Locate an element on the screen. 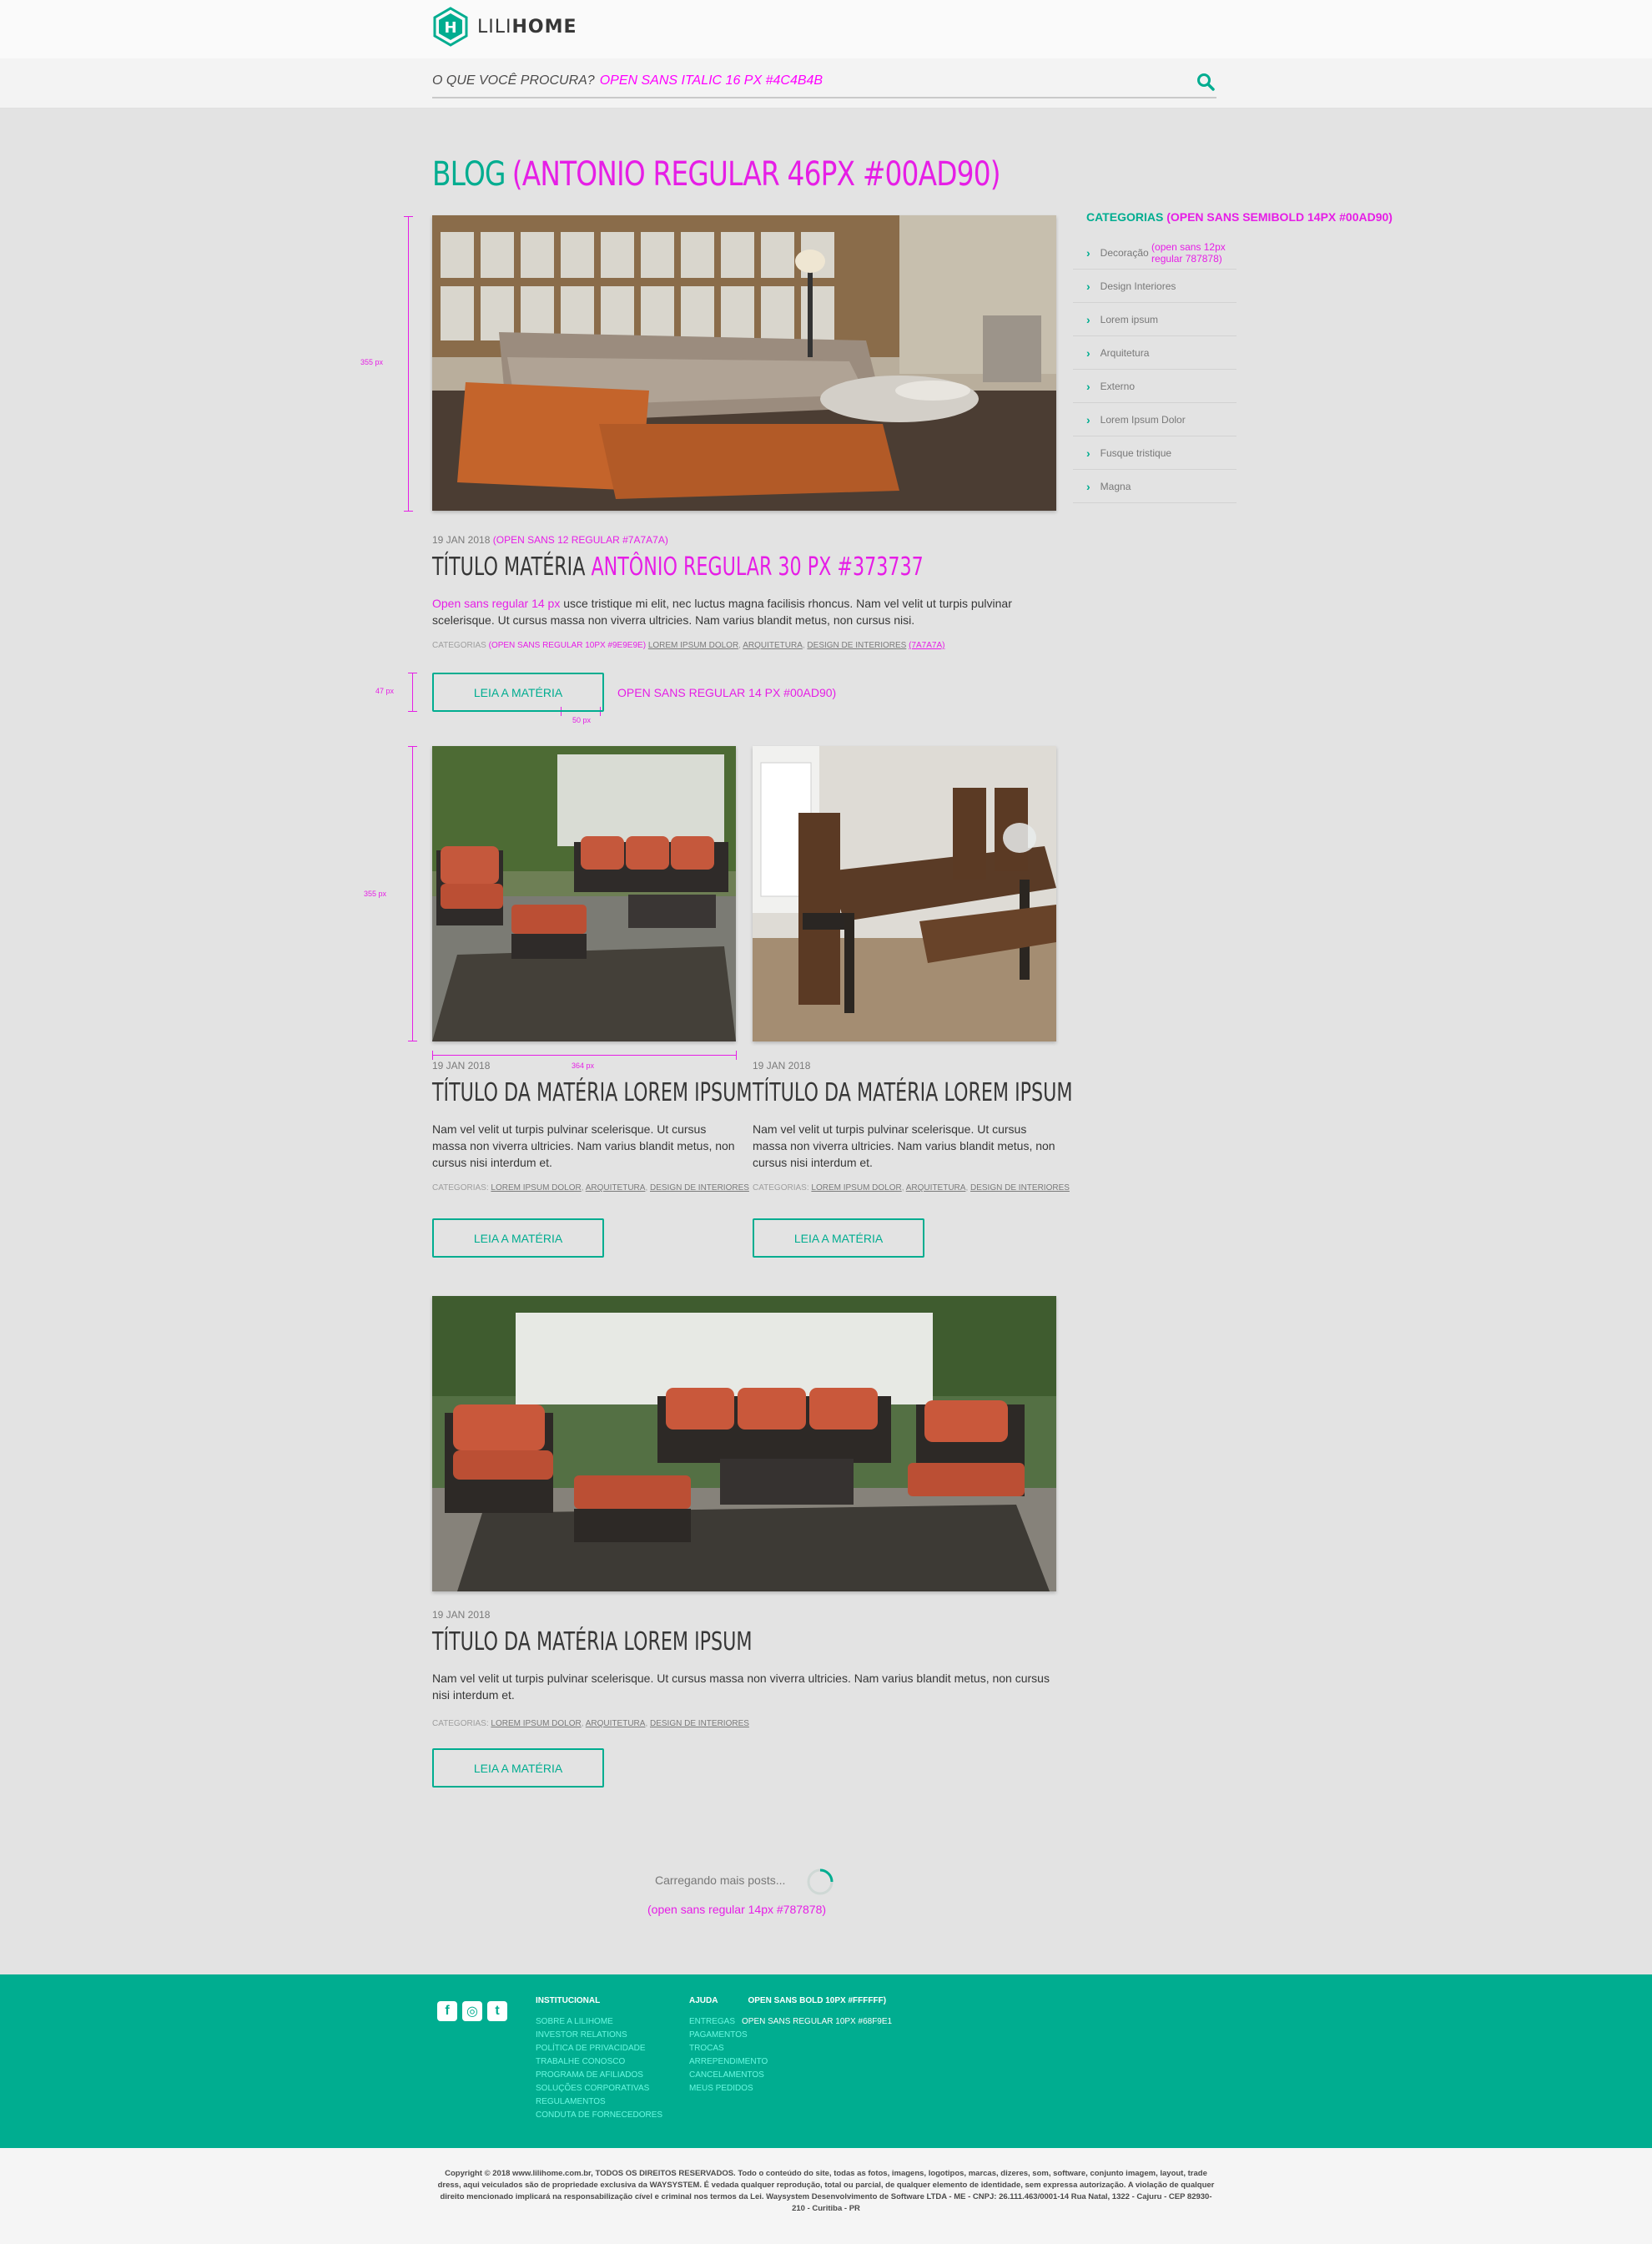 Image resolution: width=1652 pixels, height=2244 pixels. footer-link: MEUS PEDIDOS is located at coordinates (791, 2088).